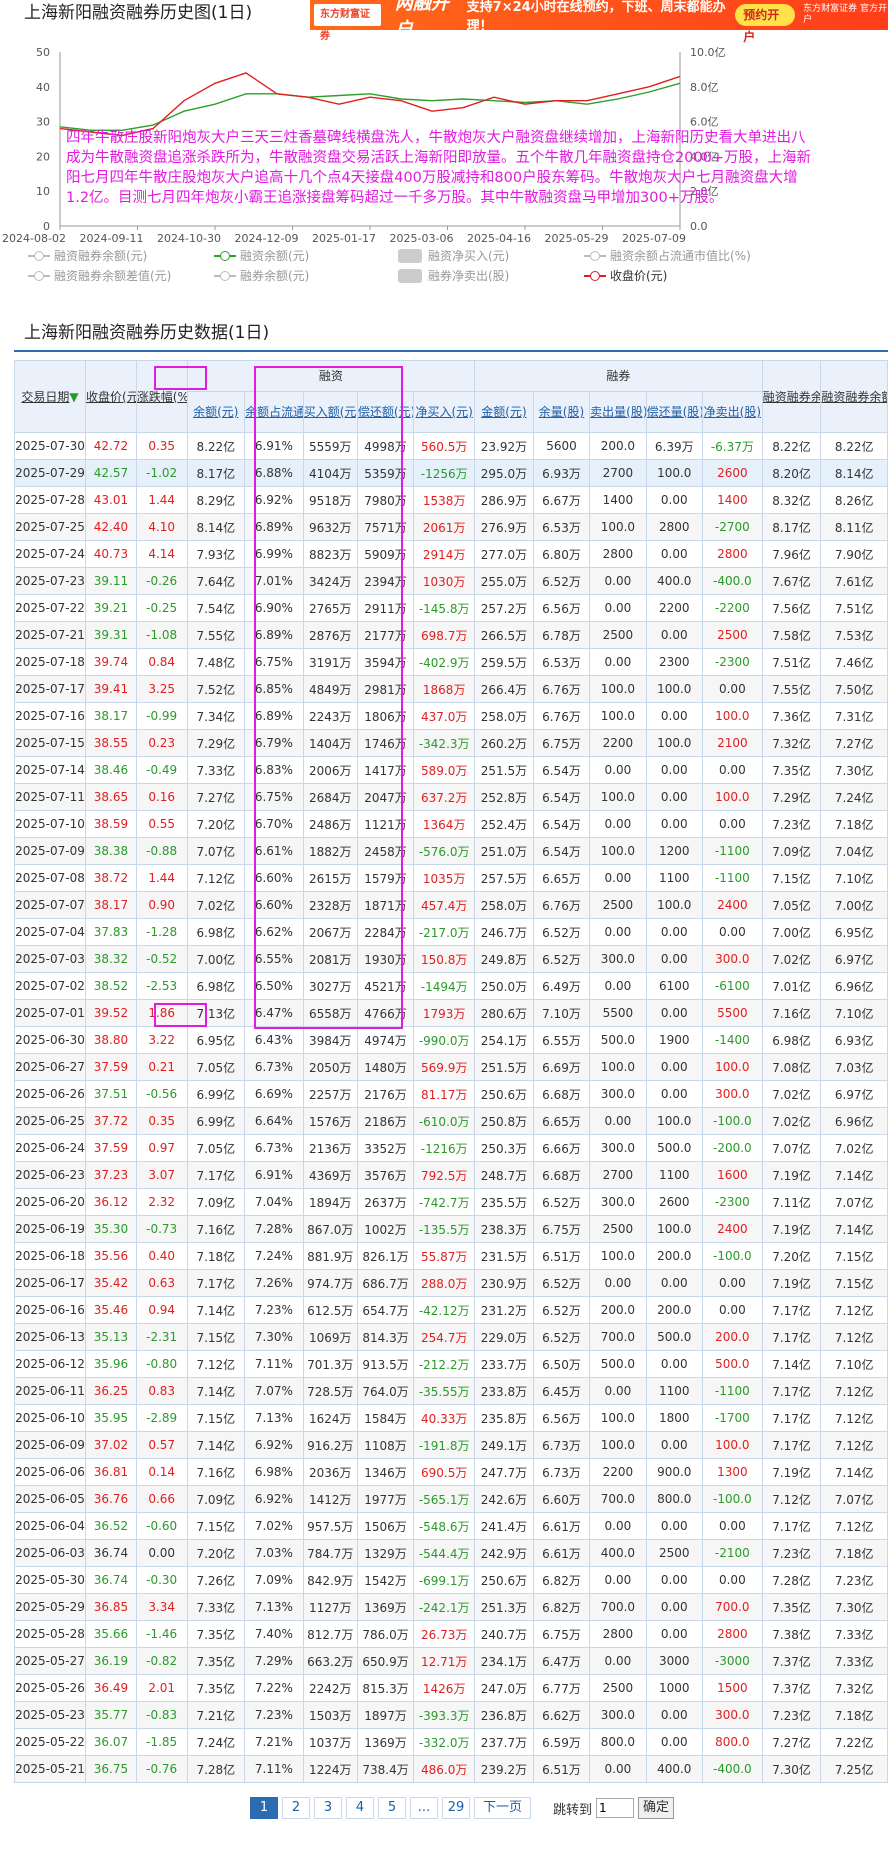  What do you see at coordinates (370, 107) in the screenshot?
I see `series-line` at bounding box center [370, 107].